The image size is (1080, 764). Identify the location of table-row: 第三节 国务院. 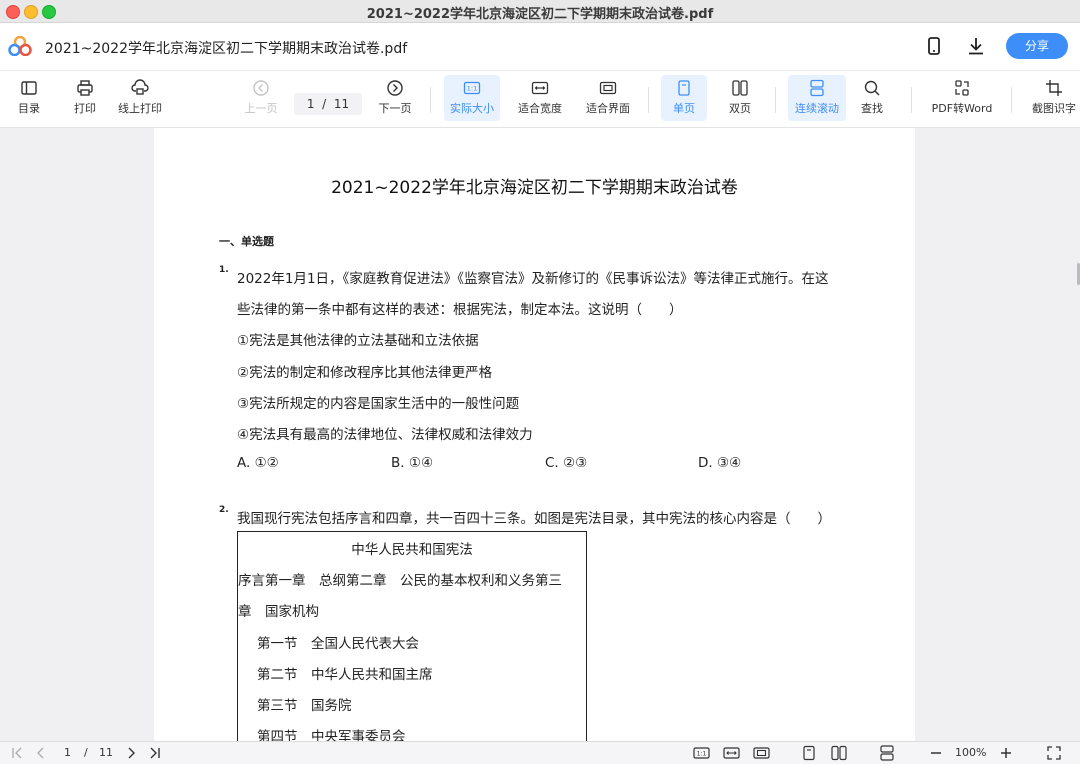
(304, 706).